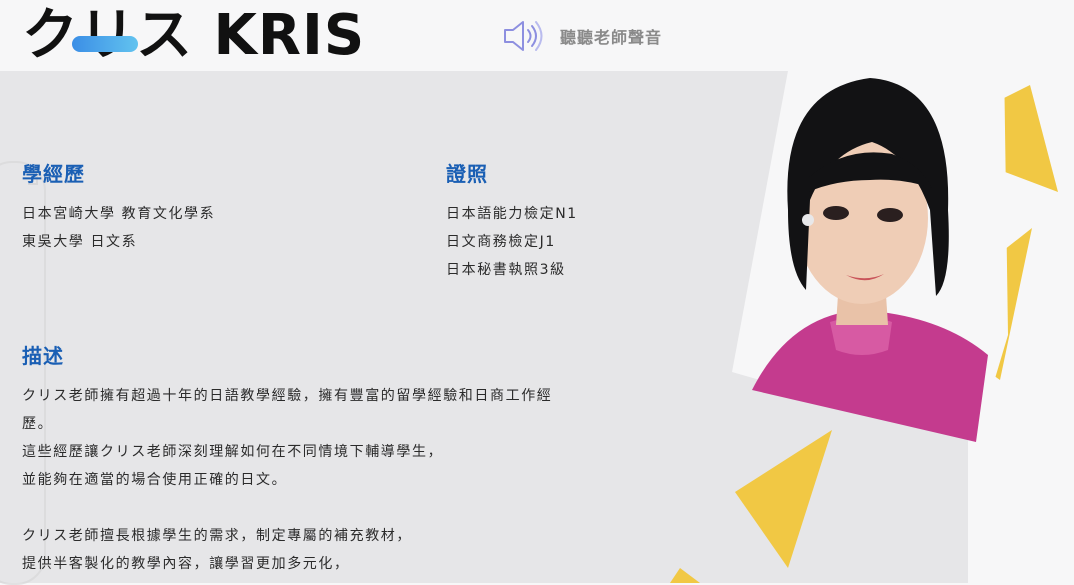 The height and width of the screenshot is (585, 1074). What do you see at coordinates (611, 37) in the screenshot?
I see `listen-voice-label: 聽聽老師聲音` at bounding box center [611, 37].